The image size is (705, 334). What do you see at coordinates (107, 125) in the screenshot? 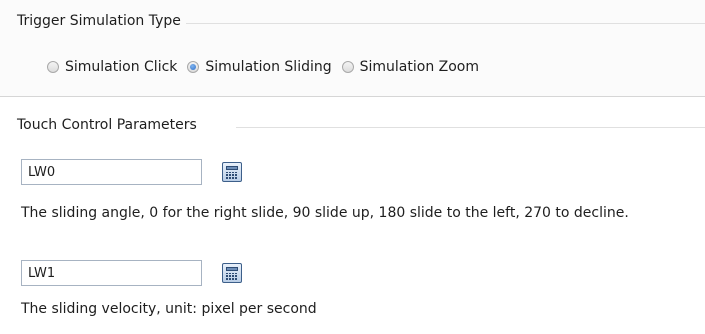
I see `touch-control-parameters-title: Touch Control Parameters` at bounding box center [107, 125].